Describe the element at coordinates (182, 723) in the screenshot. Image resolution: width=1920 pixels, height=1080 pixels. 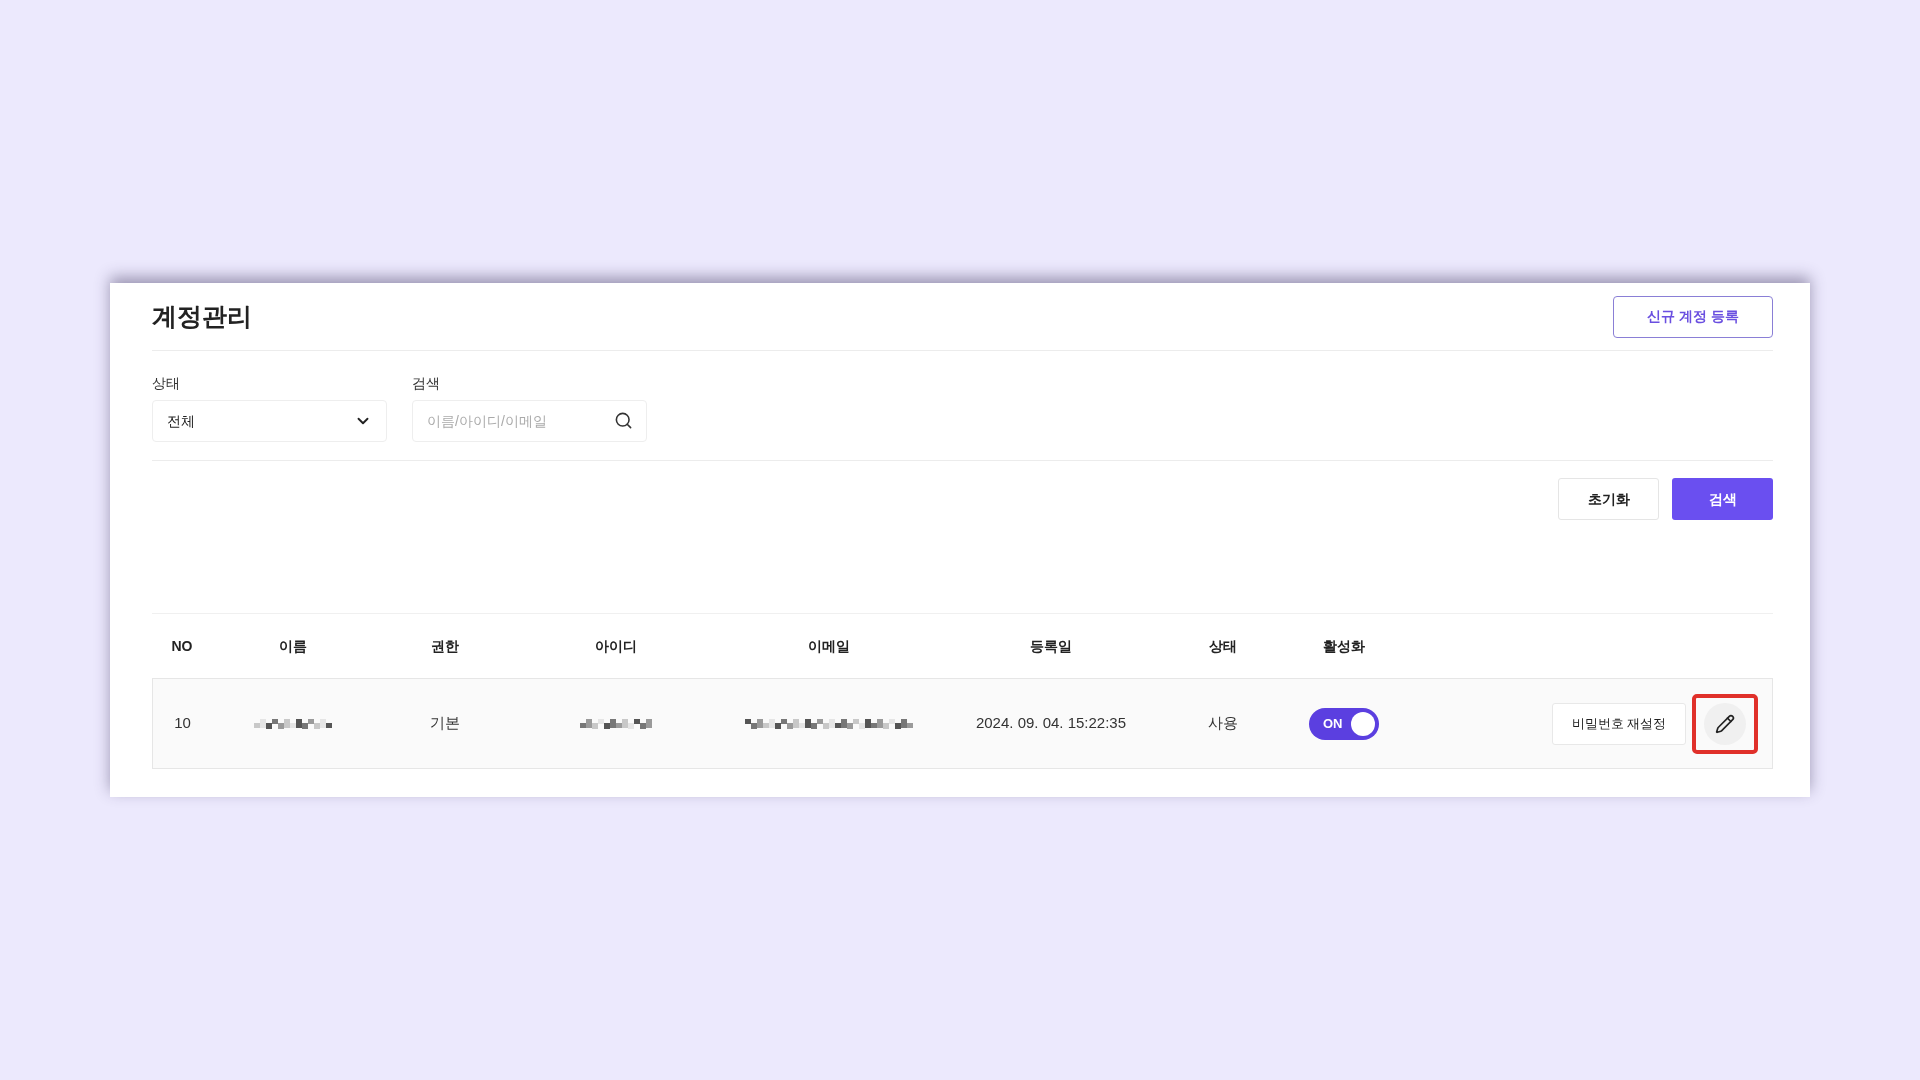
I see `table-cell-text: 10` at that location.